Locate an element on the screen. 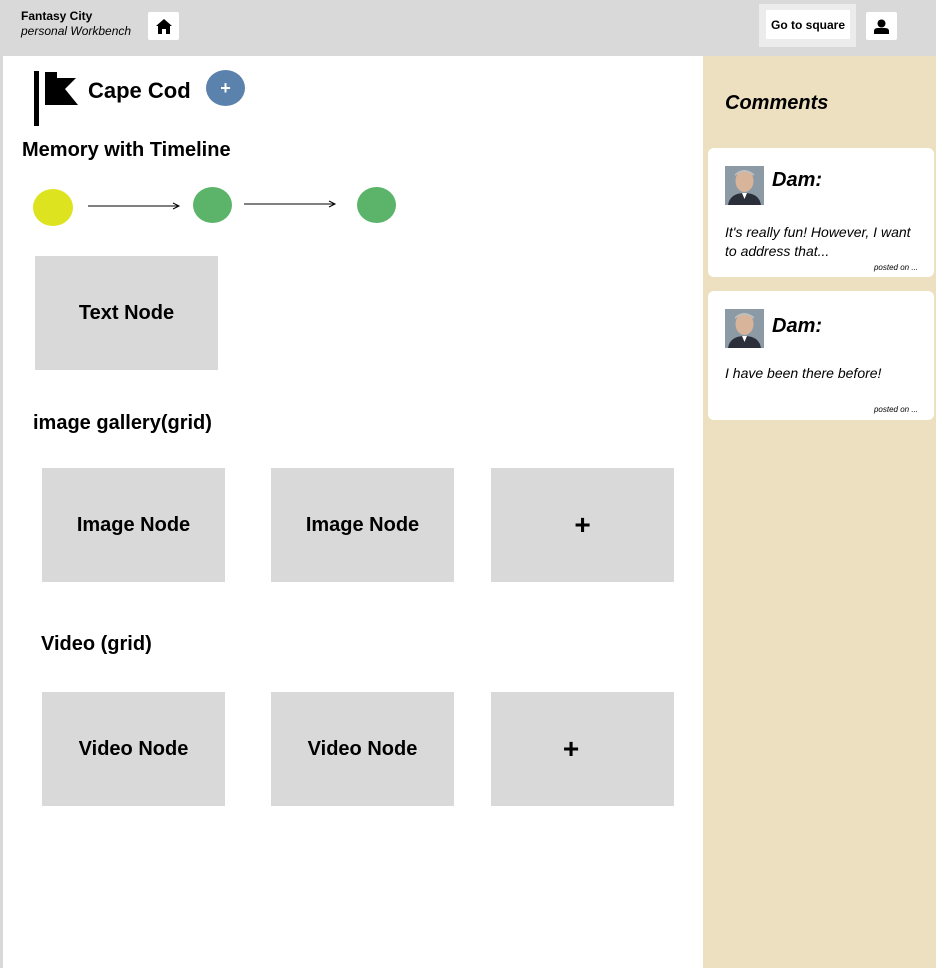  app-title: Fantasy City is located at coordinates (57, 16).